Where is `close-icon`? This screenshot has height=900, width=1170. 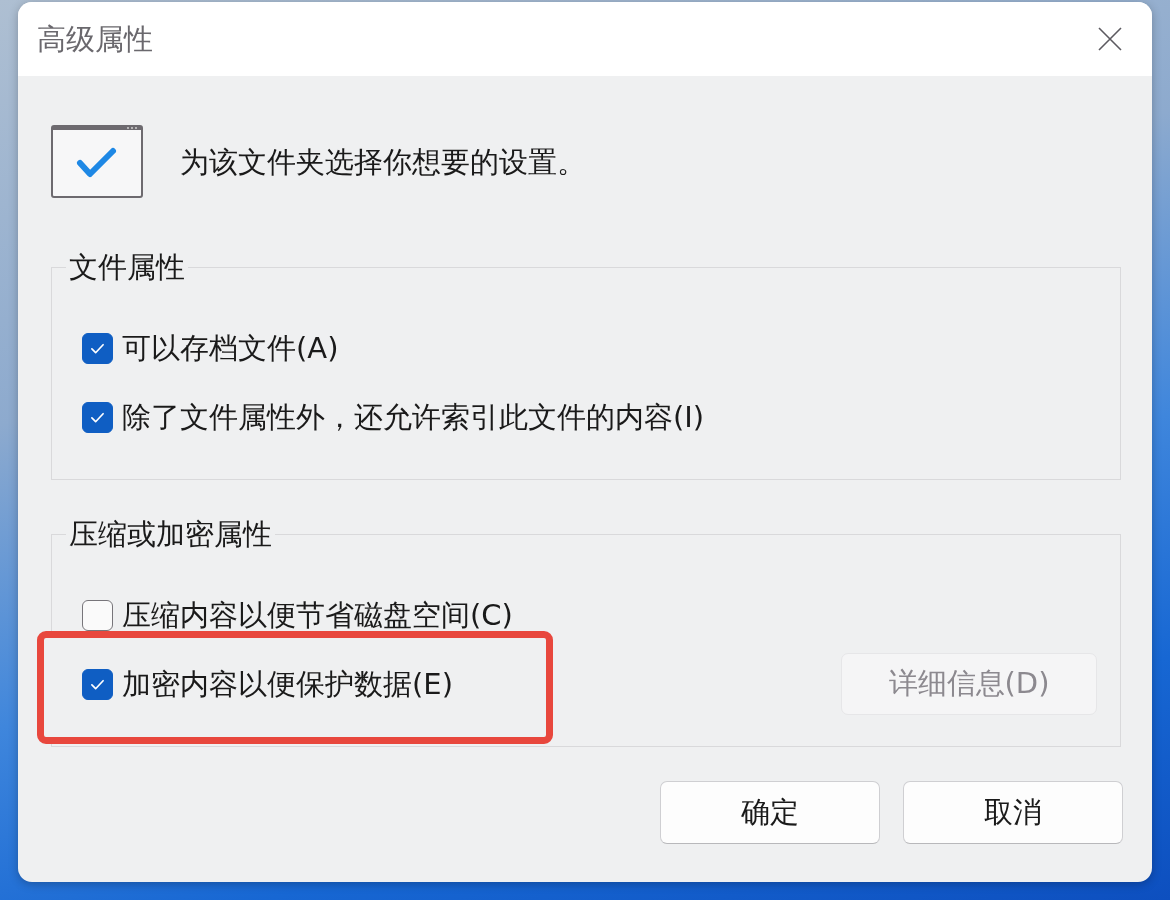 close-icon is located at coordinates (1110, 39).